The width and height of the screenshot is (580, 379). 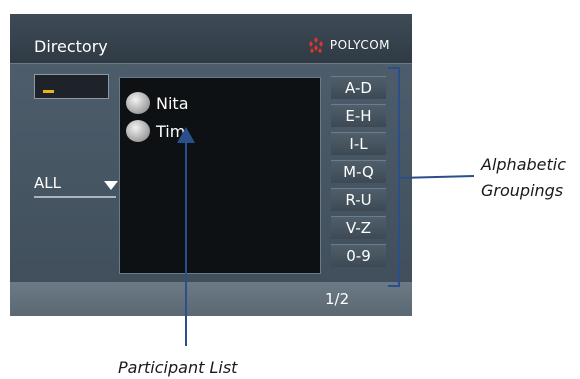 I want to click on groupings-leader-line, so click(x=436, y=177).